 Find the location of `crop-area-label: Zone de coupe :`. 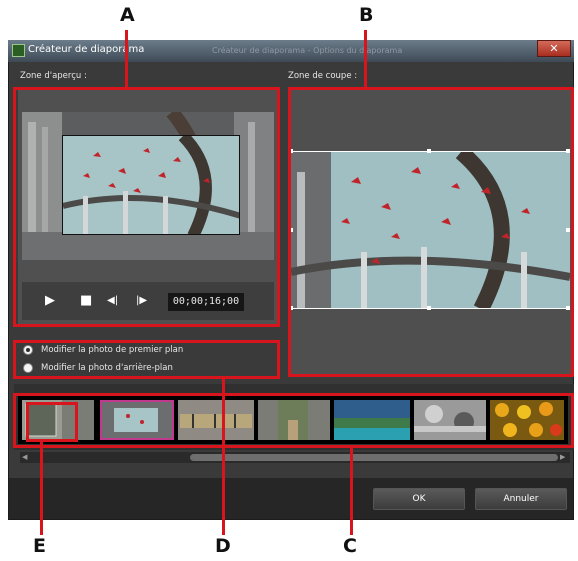

crop-area-label: Zone de coupe : is located at coordinates (323, 76).